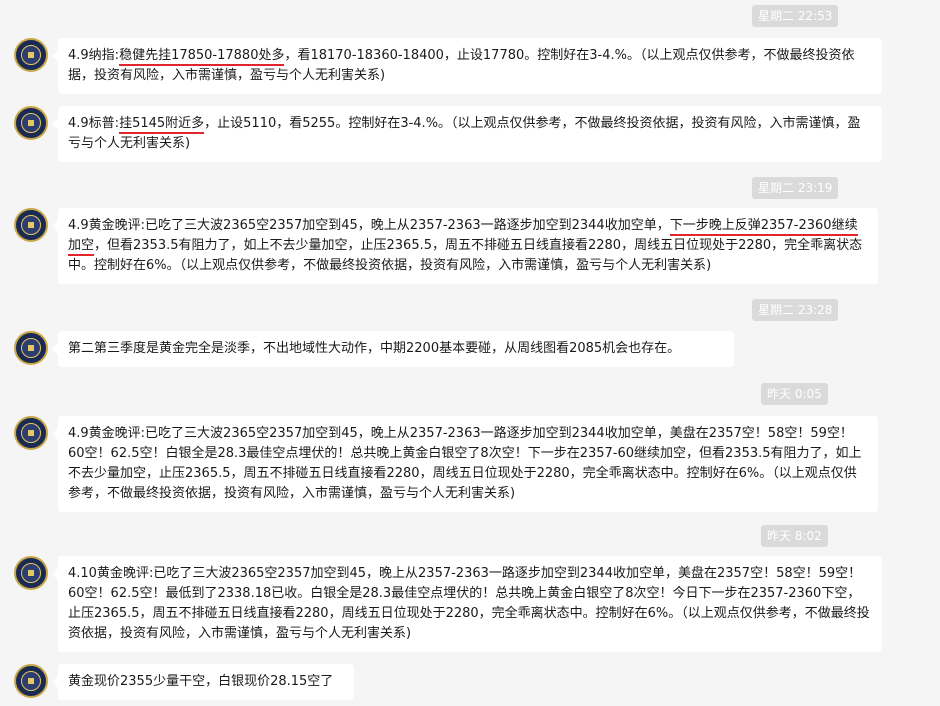 The height and width of the screenshot is (706, 940). What do you see at coordinates (94, 123) in the screenshot?
I see `message-prefix: 4.9标普:` at bounding box center [94, 123].